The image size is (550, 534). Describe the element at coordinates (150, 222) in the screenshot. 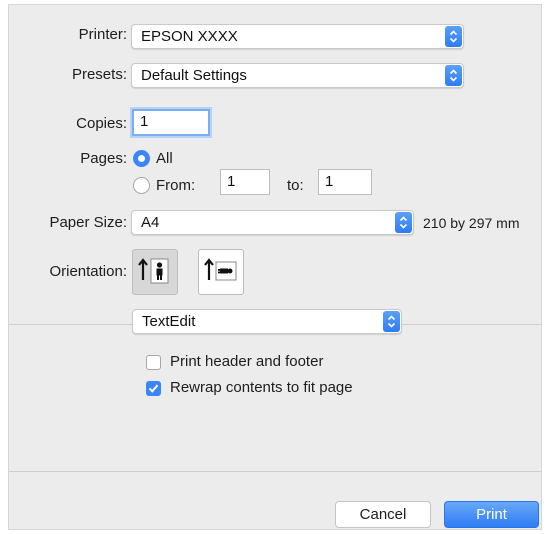

I see `paper-size-value: A4` at that location.